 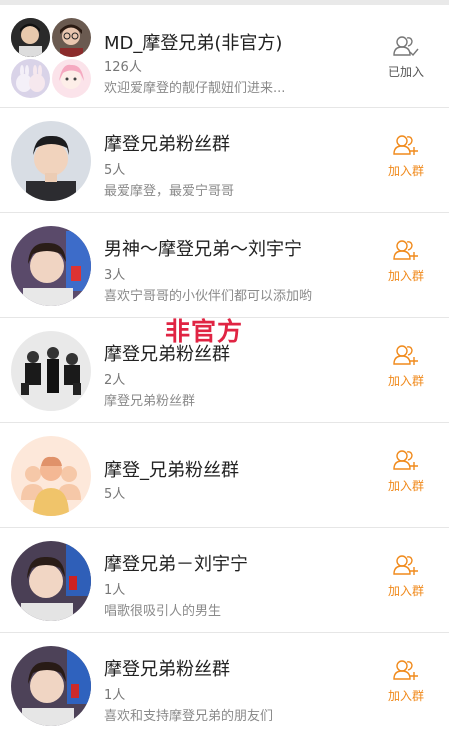 I want to click on group-row: 摩登兄弟－刘宇宁 1人 唱歌很吸引人的男生 加入群, so click(x=224, y=580).